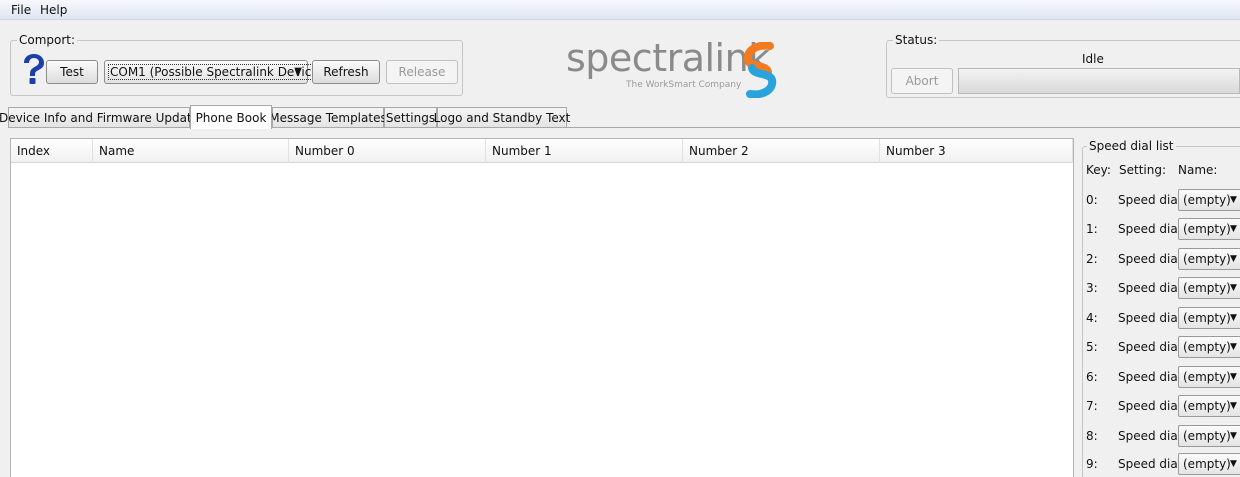  I want to click on speed-dial-row: 9: Speed dial (empty) ▼, so click(1163, 465).